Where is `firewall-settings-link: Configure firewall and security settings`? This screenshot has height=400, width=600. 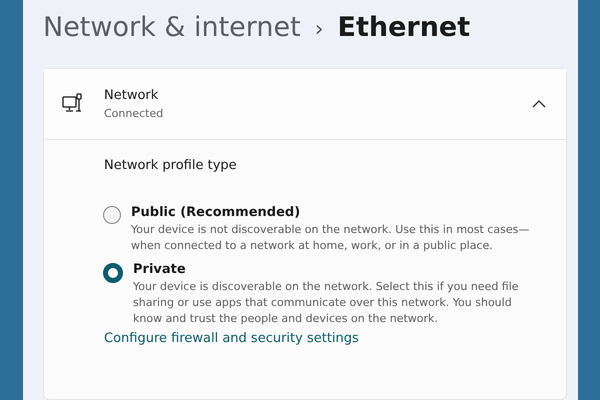 firewall-settings-link: Configure firewall and security settings is located at coordinates (231, 338).